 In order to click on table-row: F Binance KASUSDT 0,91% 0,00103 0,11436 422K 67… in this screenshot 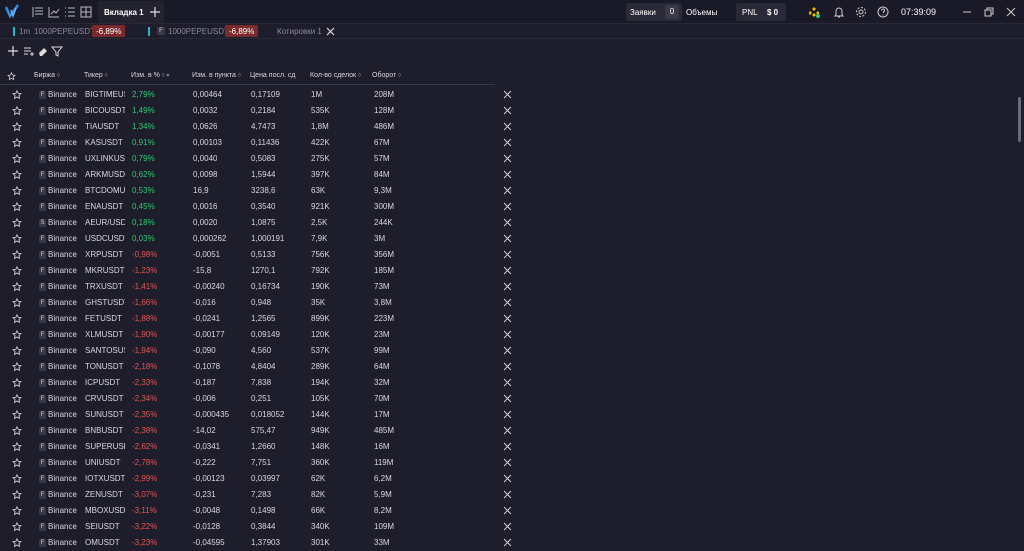, I will do `click(260, 143)`.